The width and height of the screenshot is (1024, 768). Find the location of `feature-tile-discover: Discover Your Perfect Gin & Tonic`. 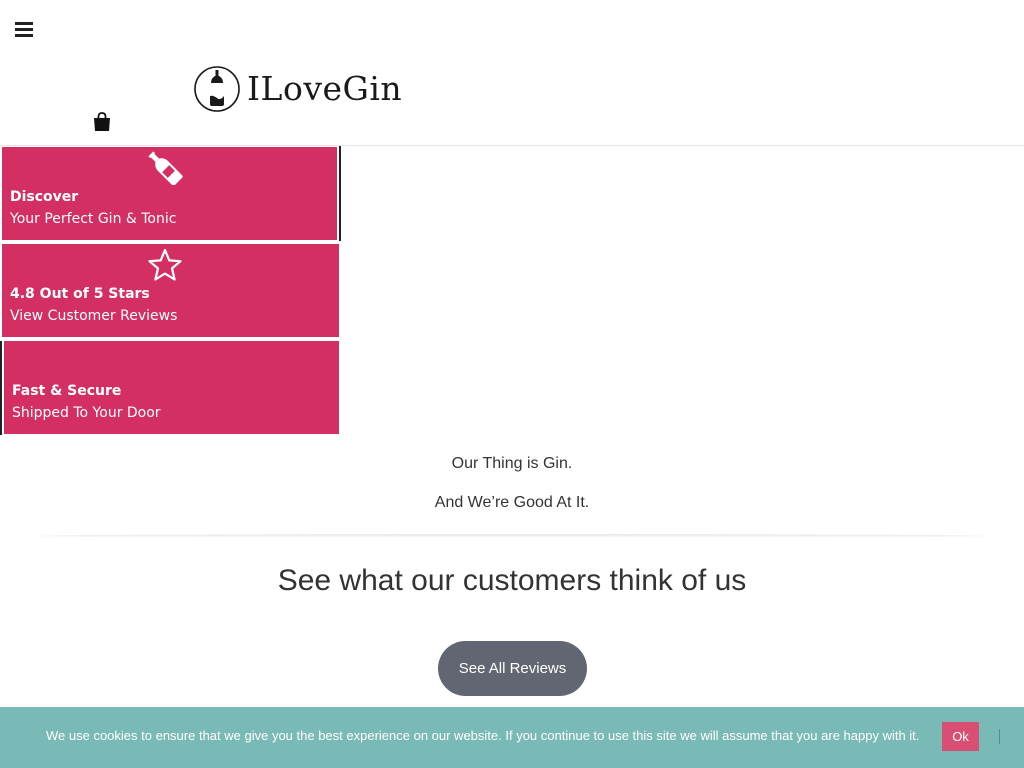

feature-tile-discover: Discover Your Perfect Gin & Tonic is located at coordinates (169, 193).